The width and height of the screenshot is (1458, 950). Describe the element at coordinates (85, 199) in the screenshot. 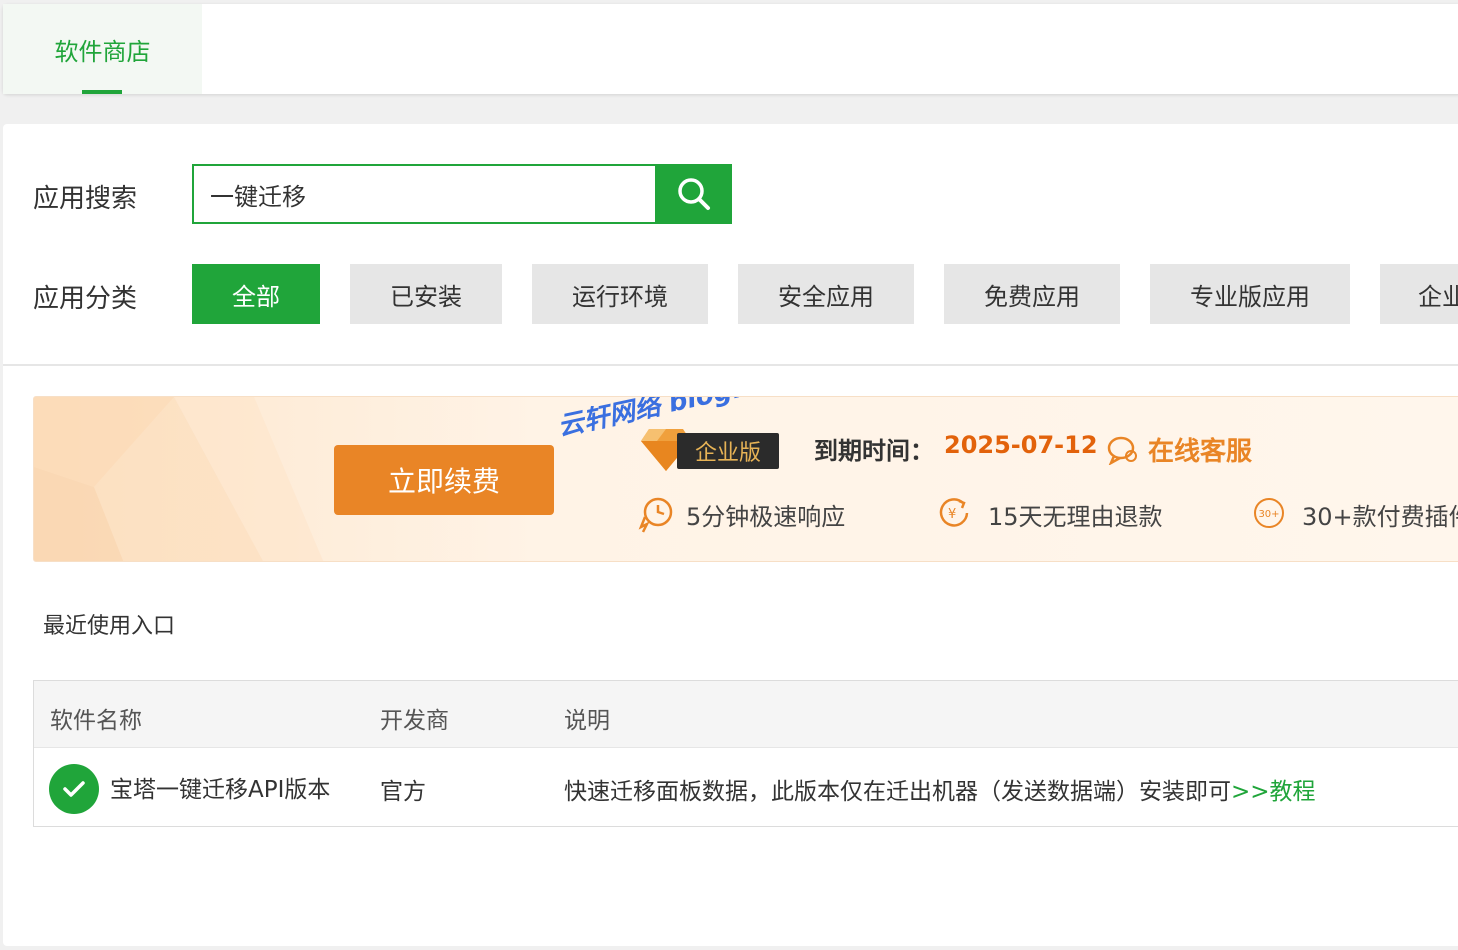

I see `search-label: 应用搜索` at that location.